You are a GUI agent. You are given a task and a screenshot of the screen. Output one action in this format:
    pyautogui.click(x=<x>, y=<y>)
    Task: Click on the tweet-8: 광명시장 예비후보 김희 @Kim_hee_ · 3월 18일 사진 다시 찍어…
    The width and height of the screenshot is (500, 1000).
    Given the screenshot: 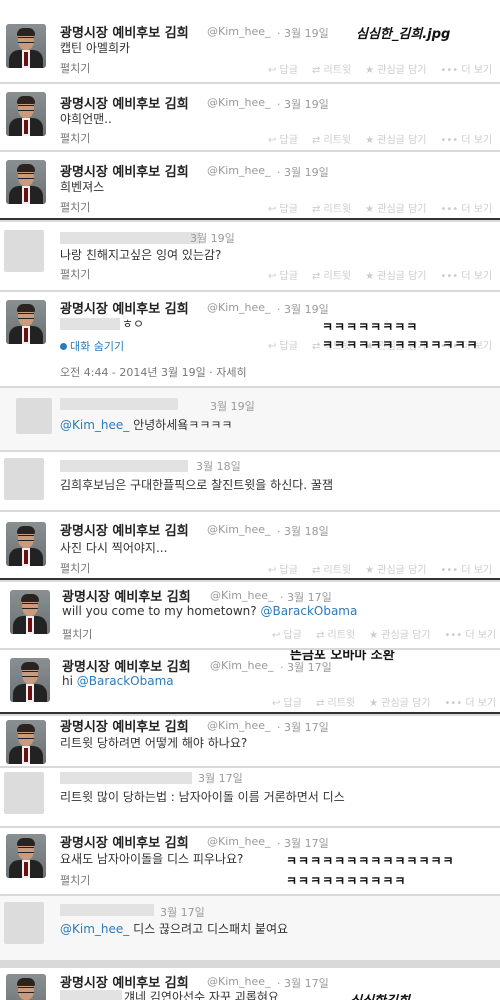 What is the action you would take?
    pyautogui.click(x=250, y=545)
    